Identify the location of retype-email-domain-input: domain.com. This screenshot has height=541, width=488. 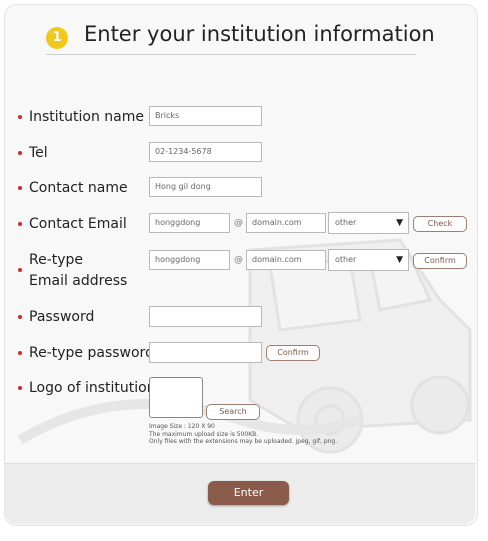
(286, 260).